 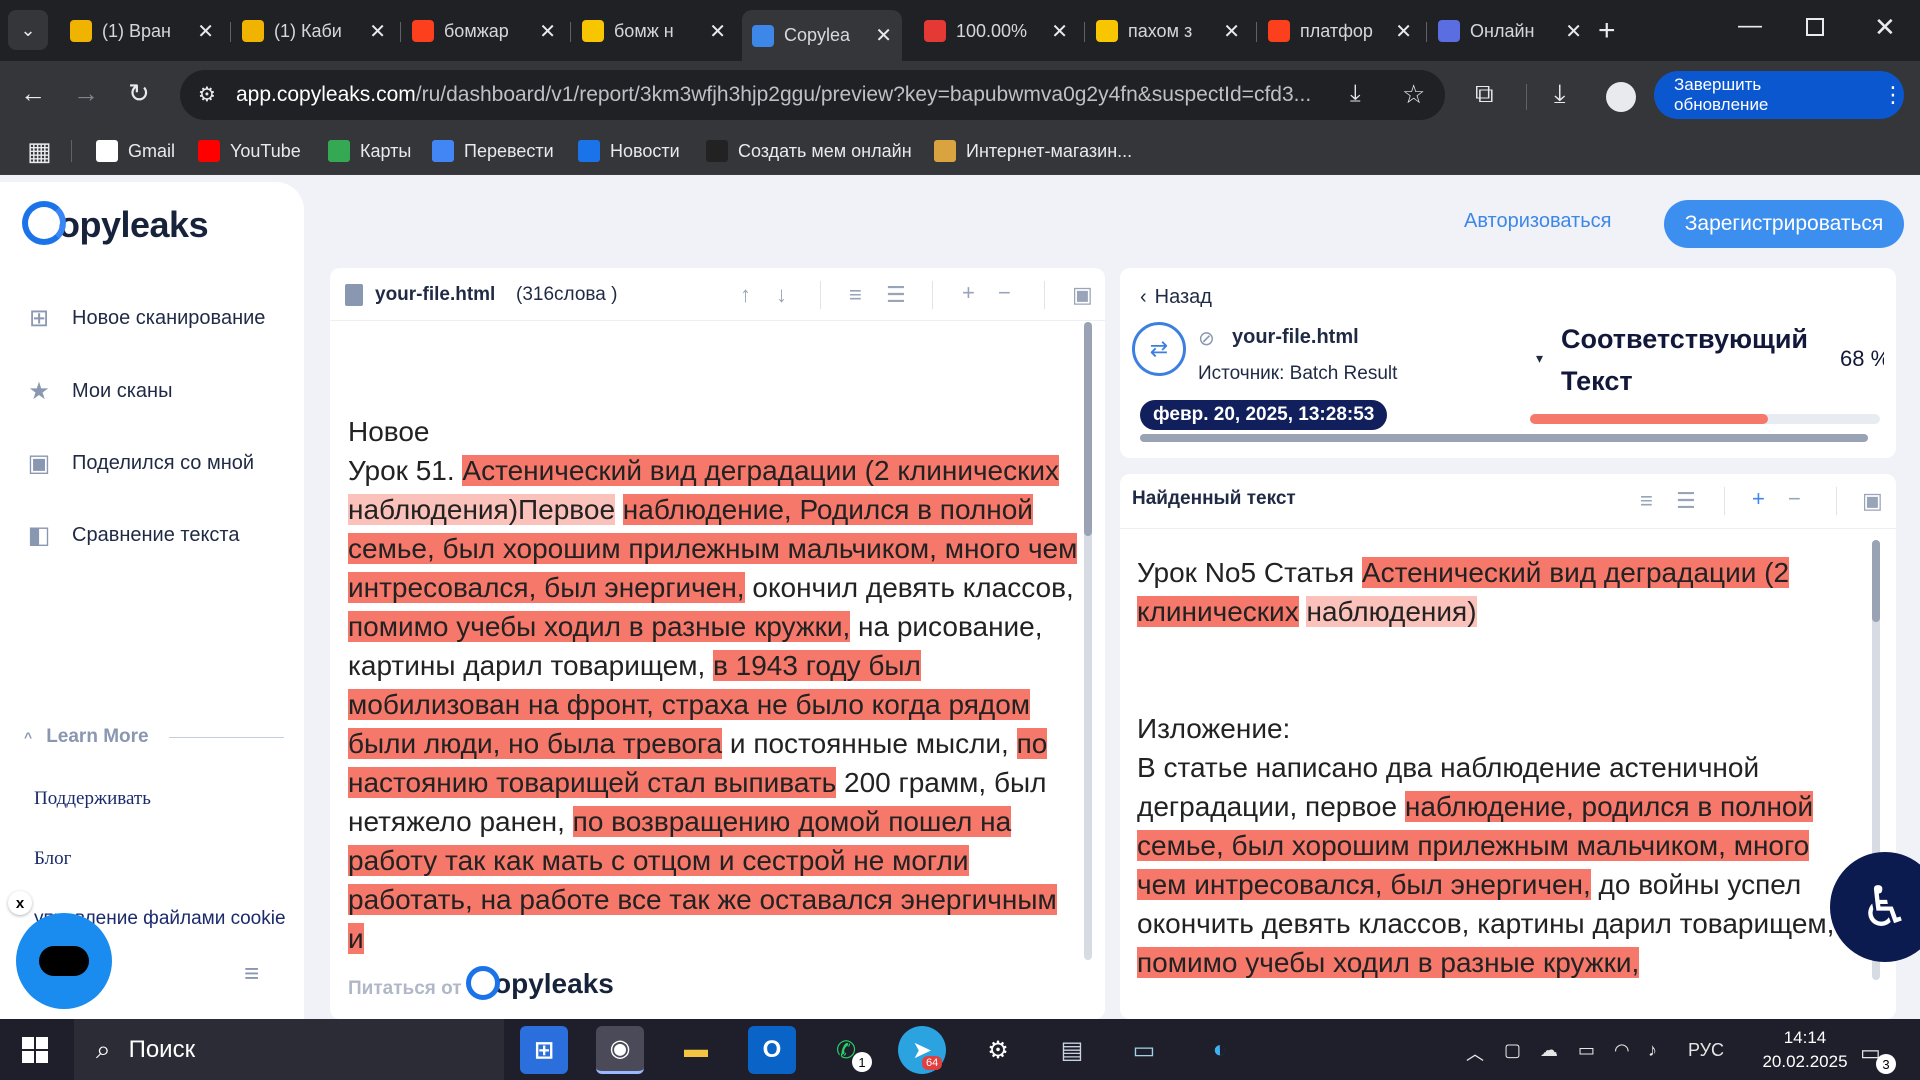 What do you see at coordinates (1893, 95) in the screenshot?
I see `menu-kebab-icon: ⋮` at bounding box center [1893, 95].